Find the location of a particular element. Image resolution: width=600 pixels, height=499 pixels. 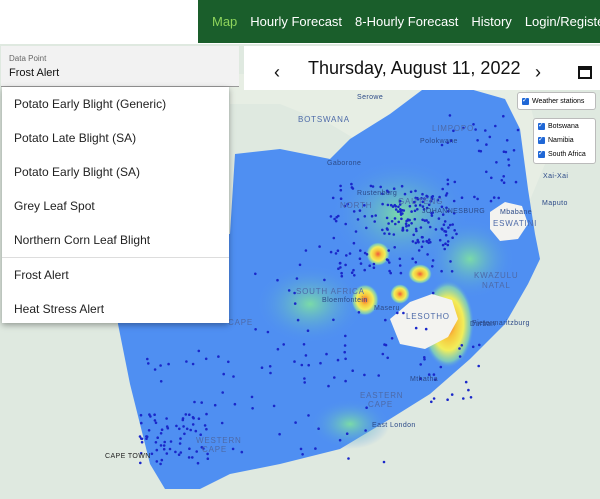

nav-map: Map is located at coordinates (224, 21).